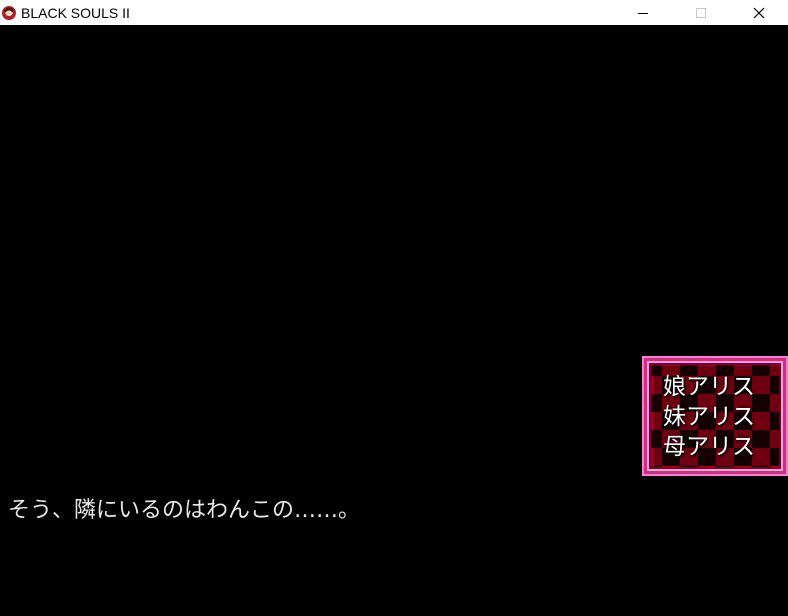  I want to click on window-title: BLACK SOULS II, so click(75, 12).